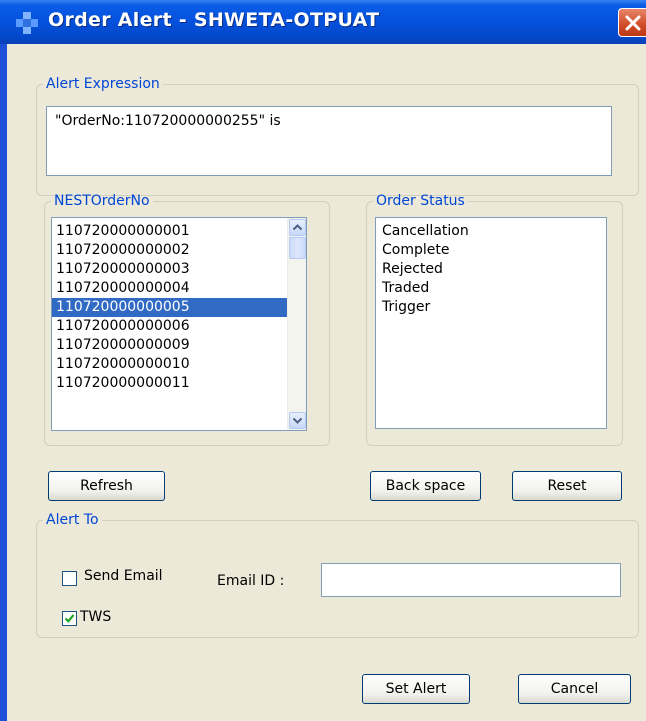 Image resolution: width=646 pixels, height=721 pixels. Describe the element at coordinates (179, 269) in the screenshot. I see `nest-order-no-item: 110720000000003` at that location.